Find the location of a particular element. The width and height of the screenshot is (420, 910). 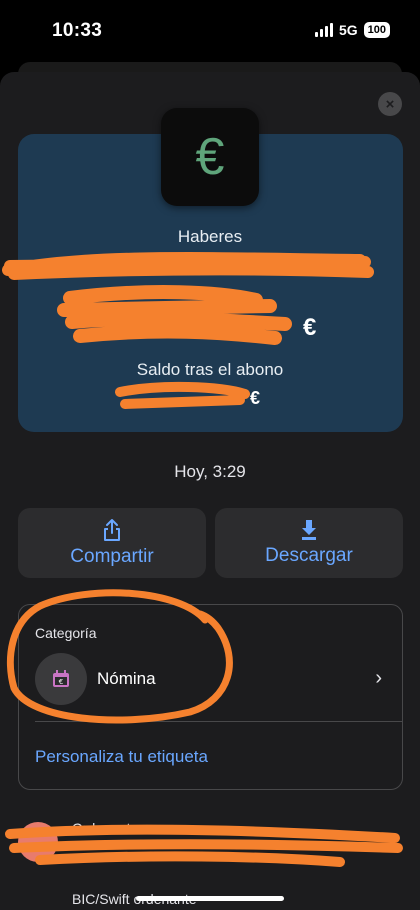

network-type: 5G is located at coordinates (348, 30).